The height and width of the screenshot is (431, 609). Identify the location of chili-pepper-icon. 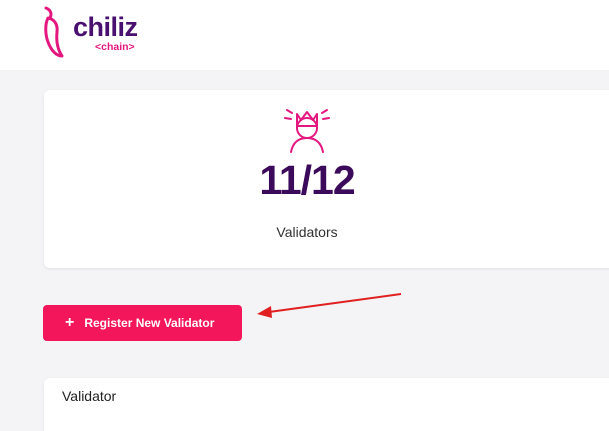
(54, 32).